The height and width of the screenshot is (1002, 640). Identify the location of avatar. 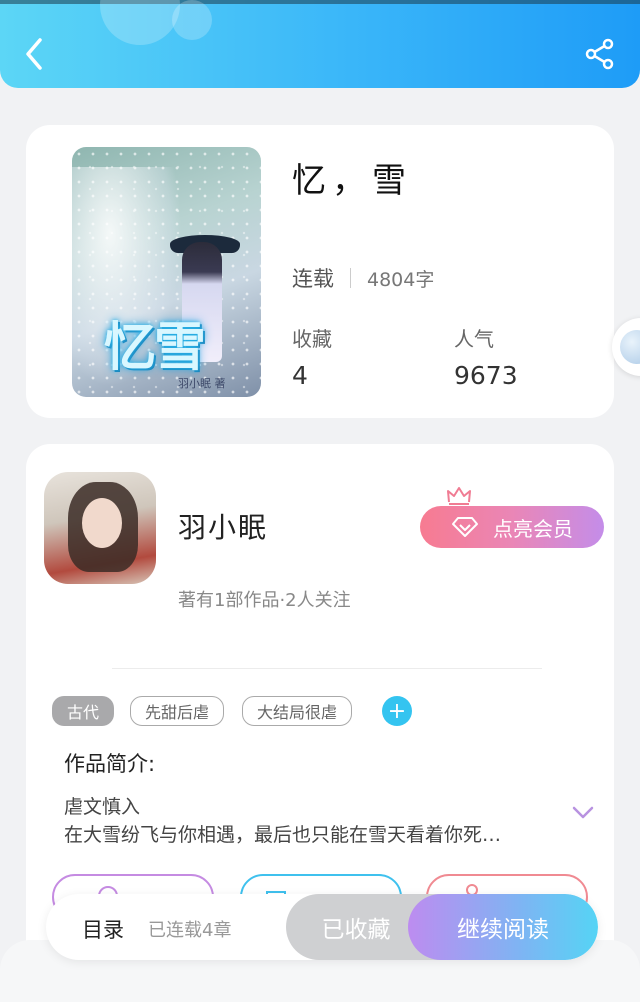
(100, 528).